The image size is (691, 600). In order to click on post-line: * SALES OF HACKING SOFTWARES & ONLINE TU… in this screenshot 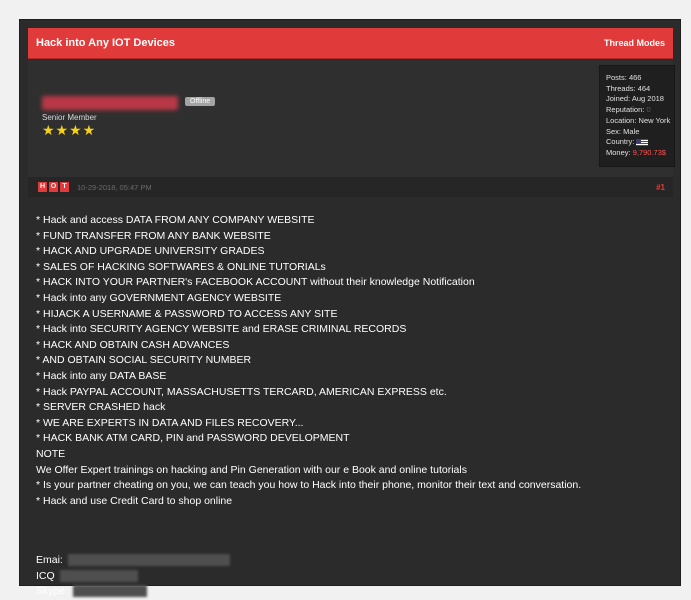, I will do `click(181, 266)`.